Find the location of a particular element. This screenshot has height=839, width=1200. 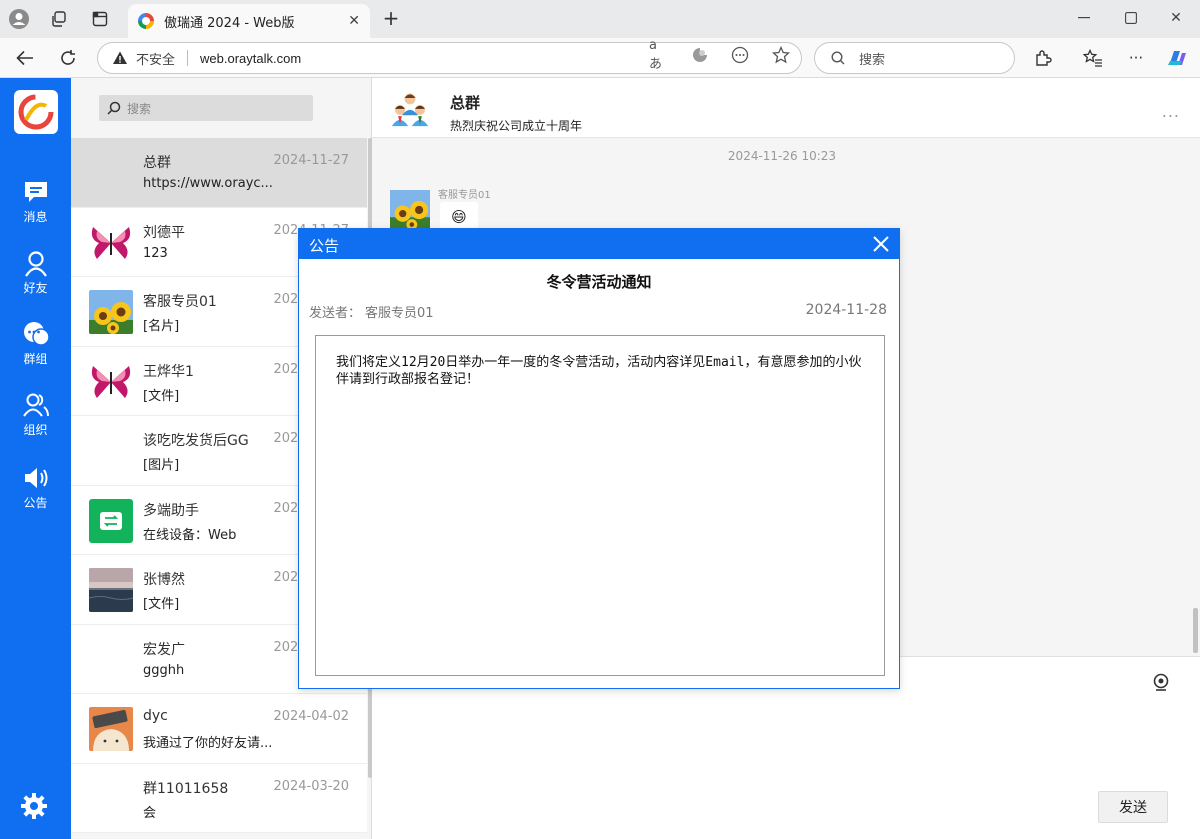

back-icon is located at coordinates (25, 58).